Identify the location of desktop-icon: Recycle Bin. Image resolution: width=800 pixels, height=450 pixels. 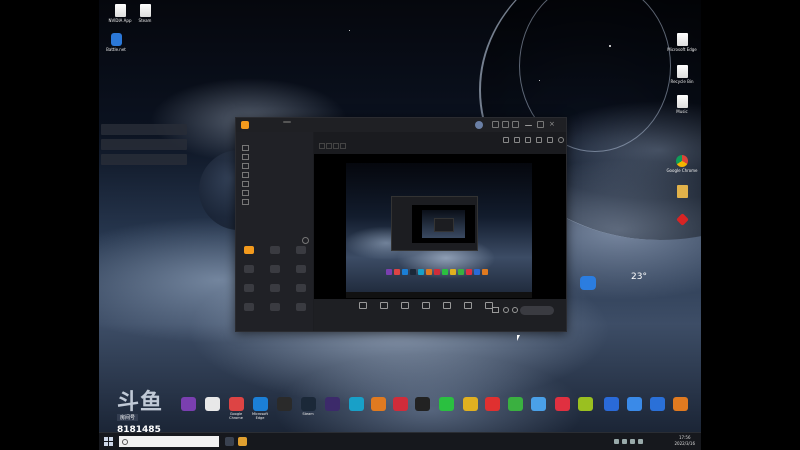
(682, 74).